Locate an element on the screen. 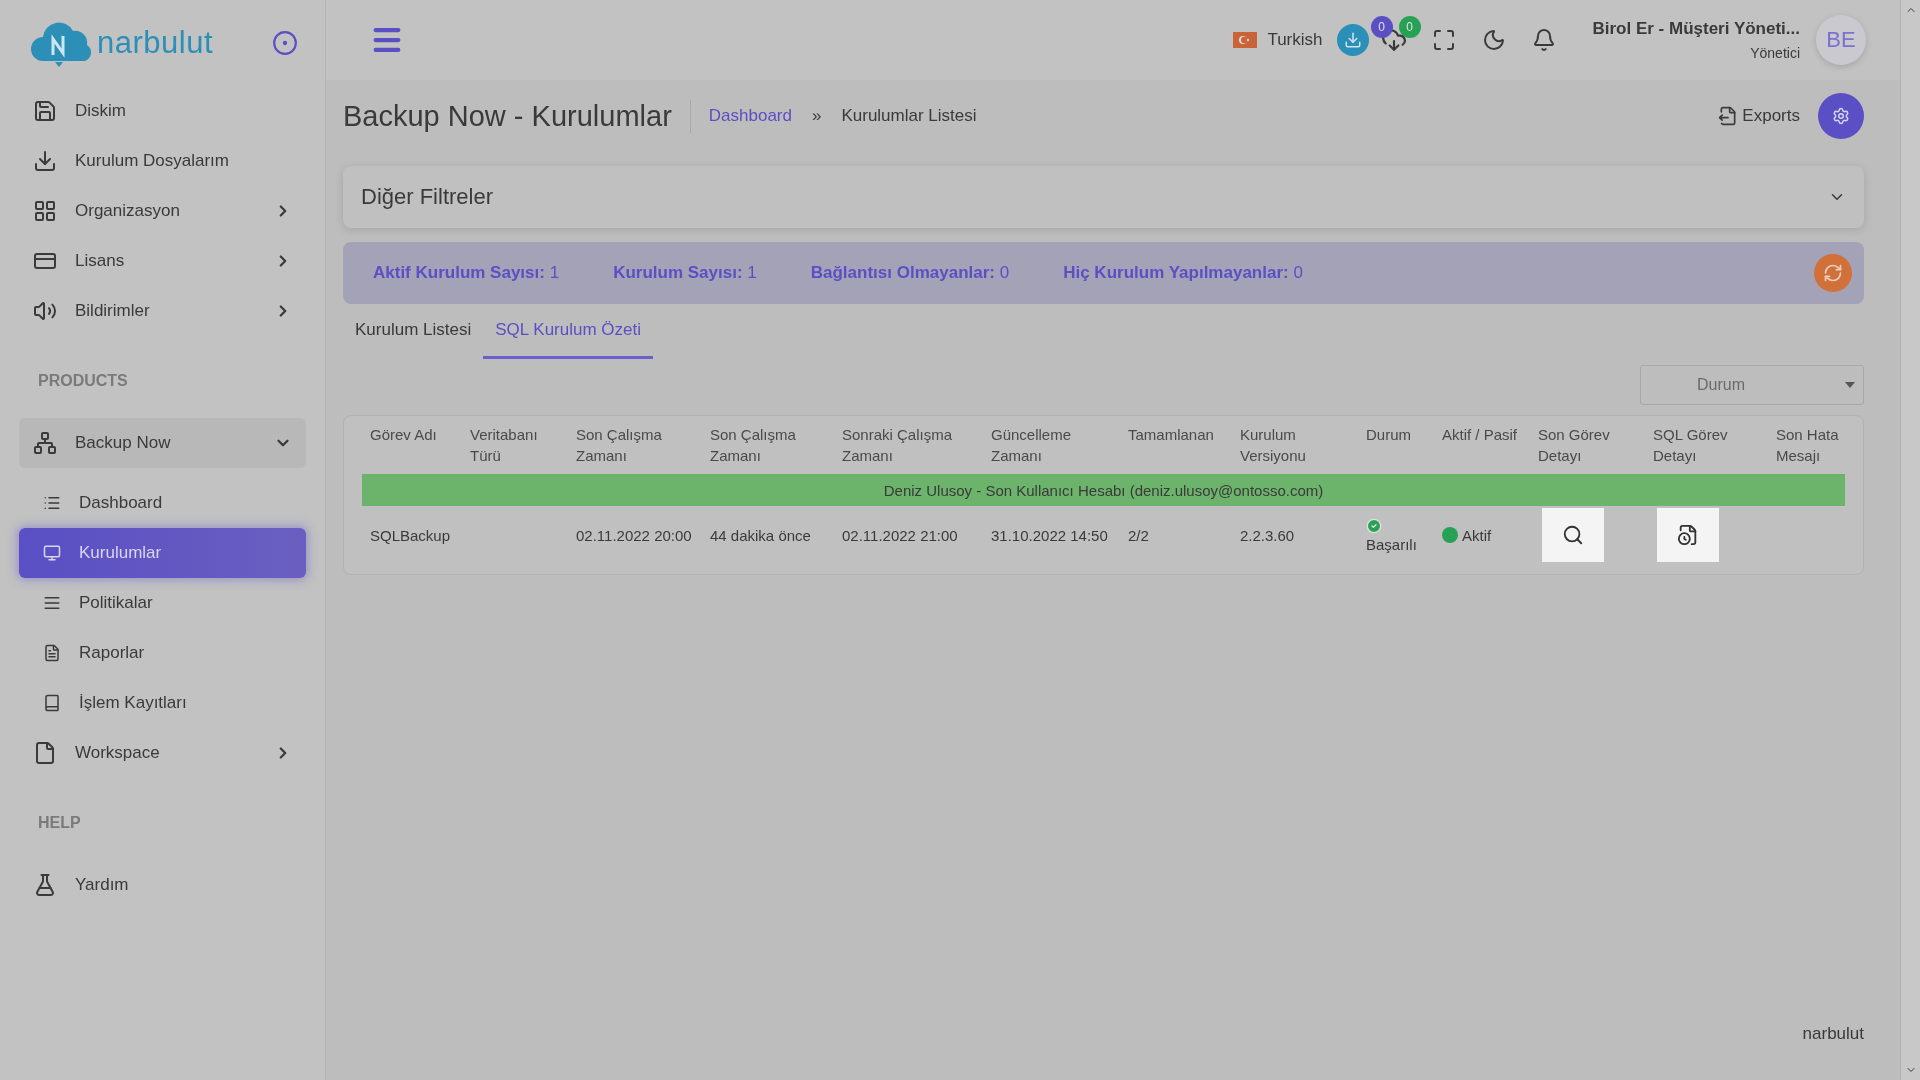 Image resolution: width=1920 pixels, height=1080 pixels. task-detail-button is located at coordinates (1573, 535).